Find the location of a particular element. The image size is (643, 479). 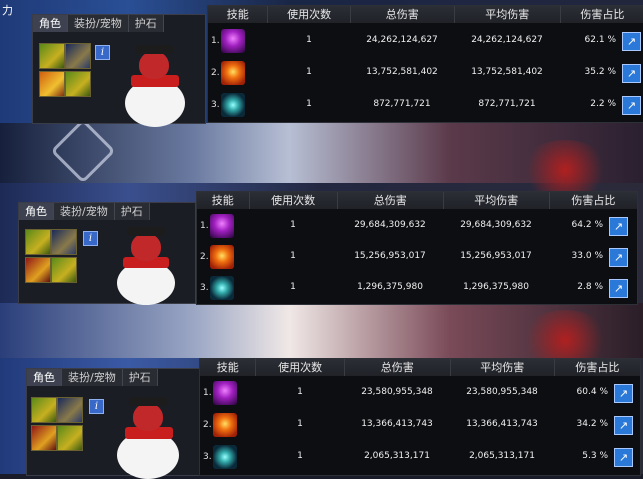

average-damage: 872,771,721 is located at coordinates (507, 104).